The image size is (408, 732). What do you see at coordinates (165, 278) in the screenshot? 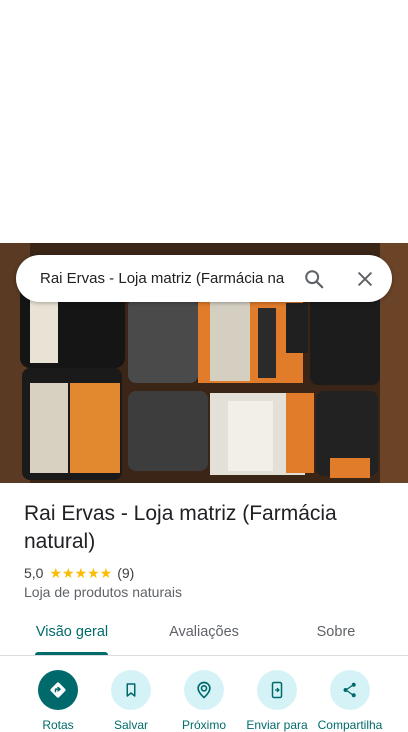
I see `search-input: Rai Ervas - Loja matriz (Farmácia na` at bounding box center [165, 278].